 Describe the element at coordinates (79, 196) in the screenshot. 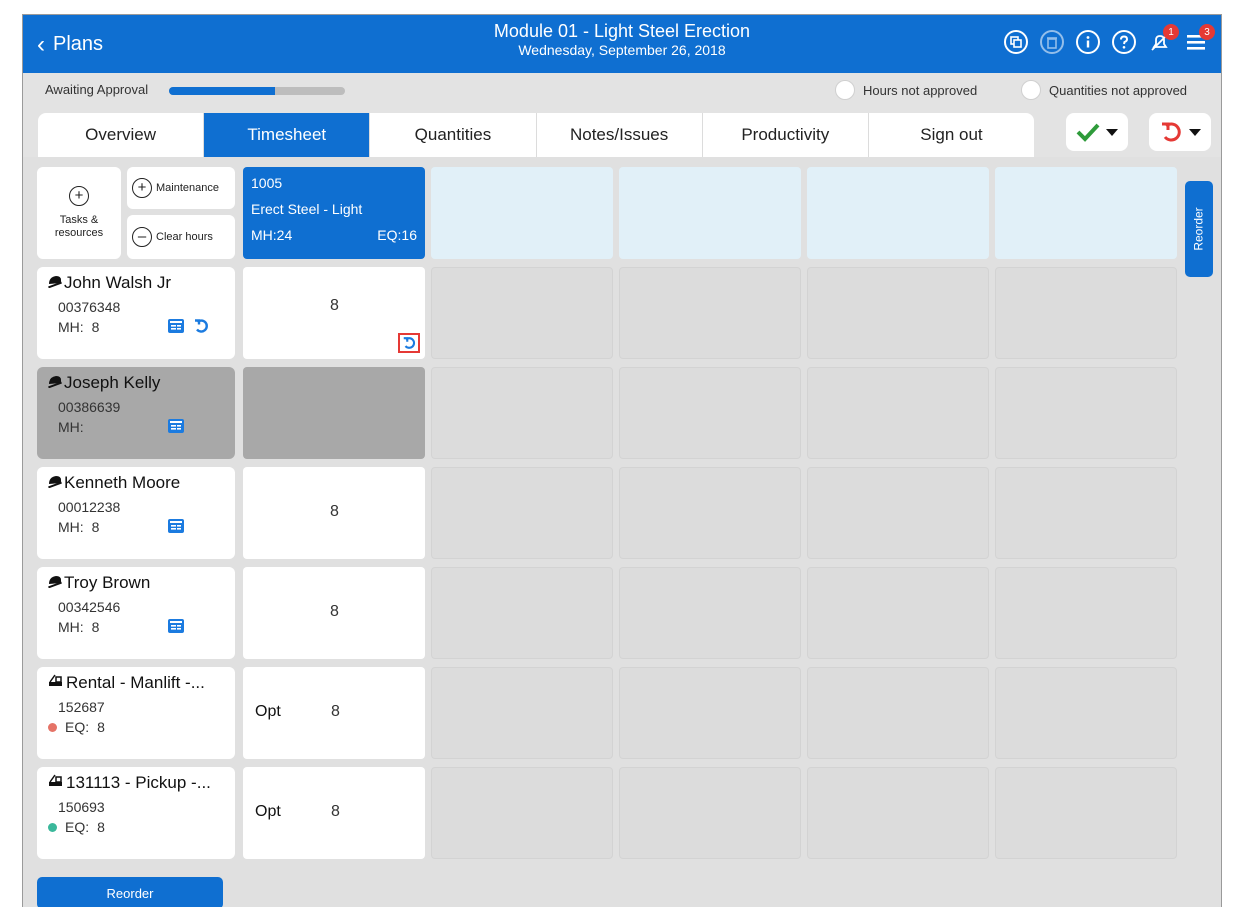

I see `add-icon: +` at that location.